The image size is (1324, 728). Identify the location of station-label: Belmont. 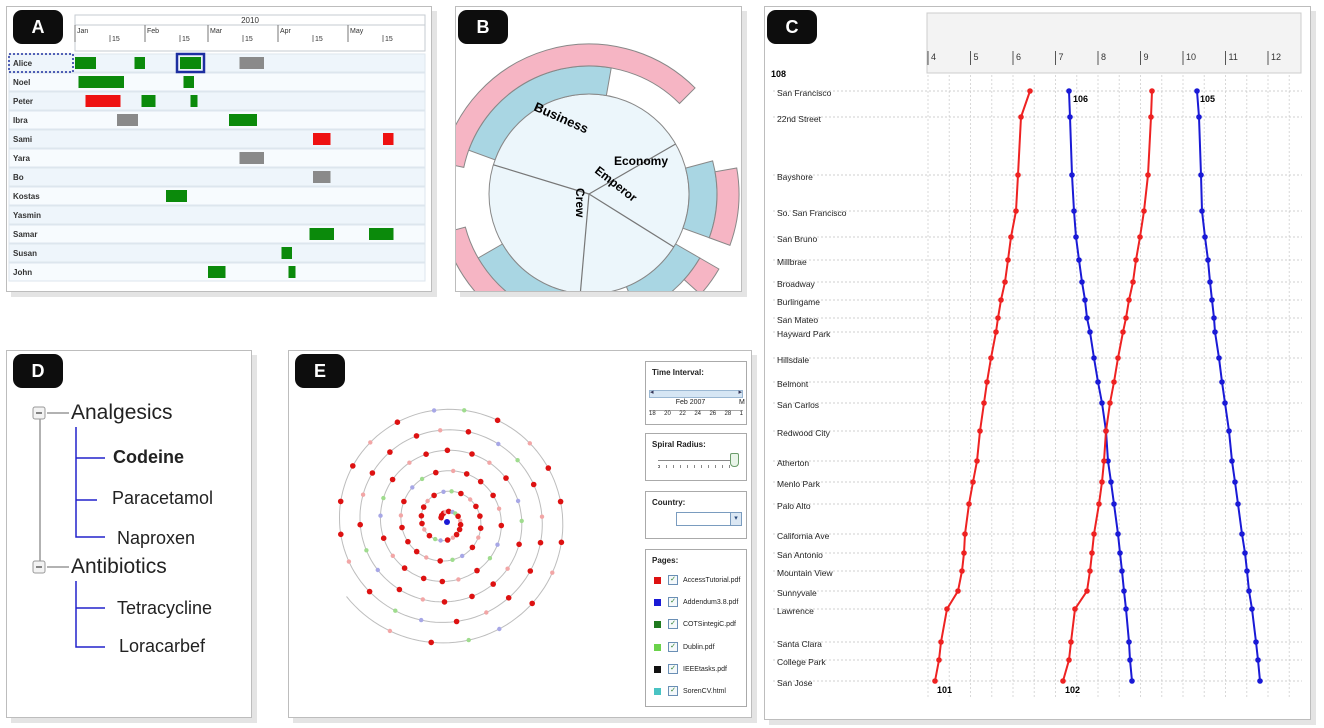
(793, 384).